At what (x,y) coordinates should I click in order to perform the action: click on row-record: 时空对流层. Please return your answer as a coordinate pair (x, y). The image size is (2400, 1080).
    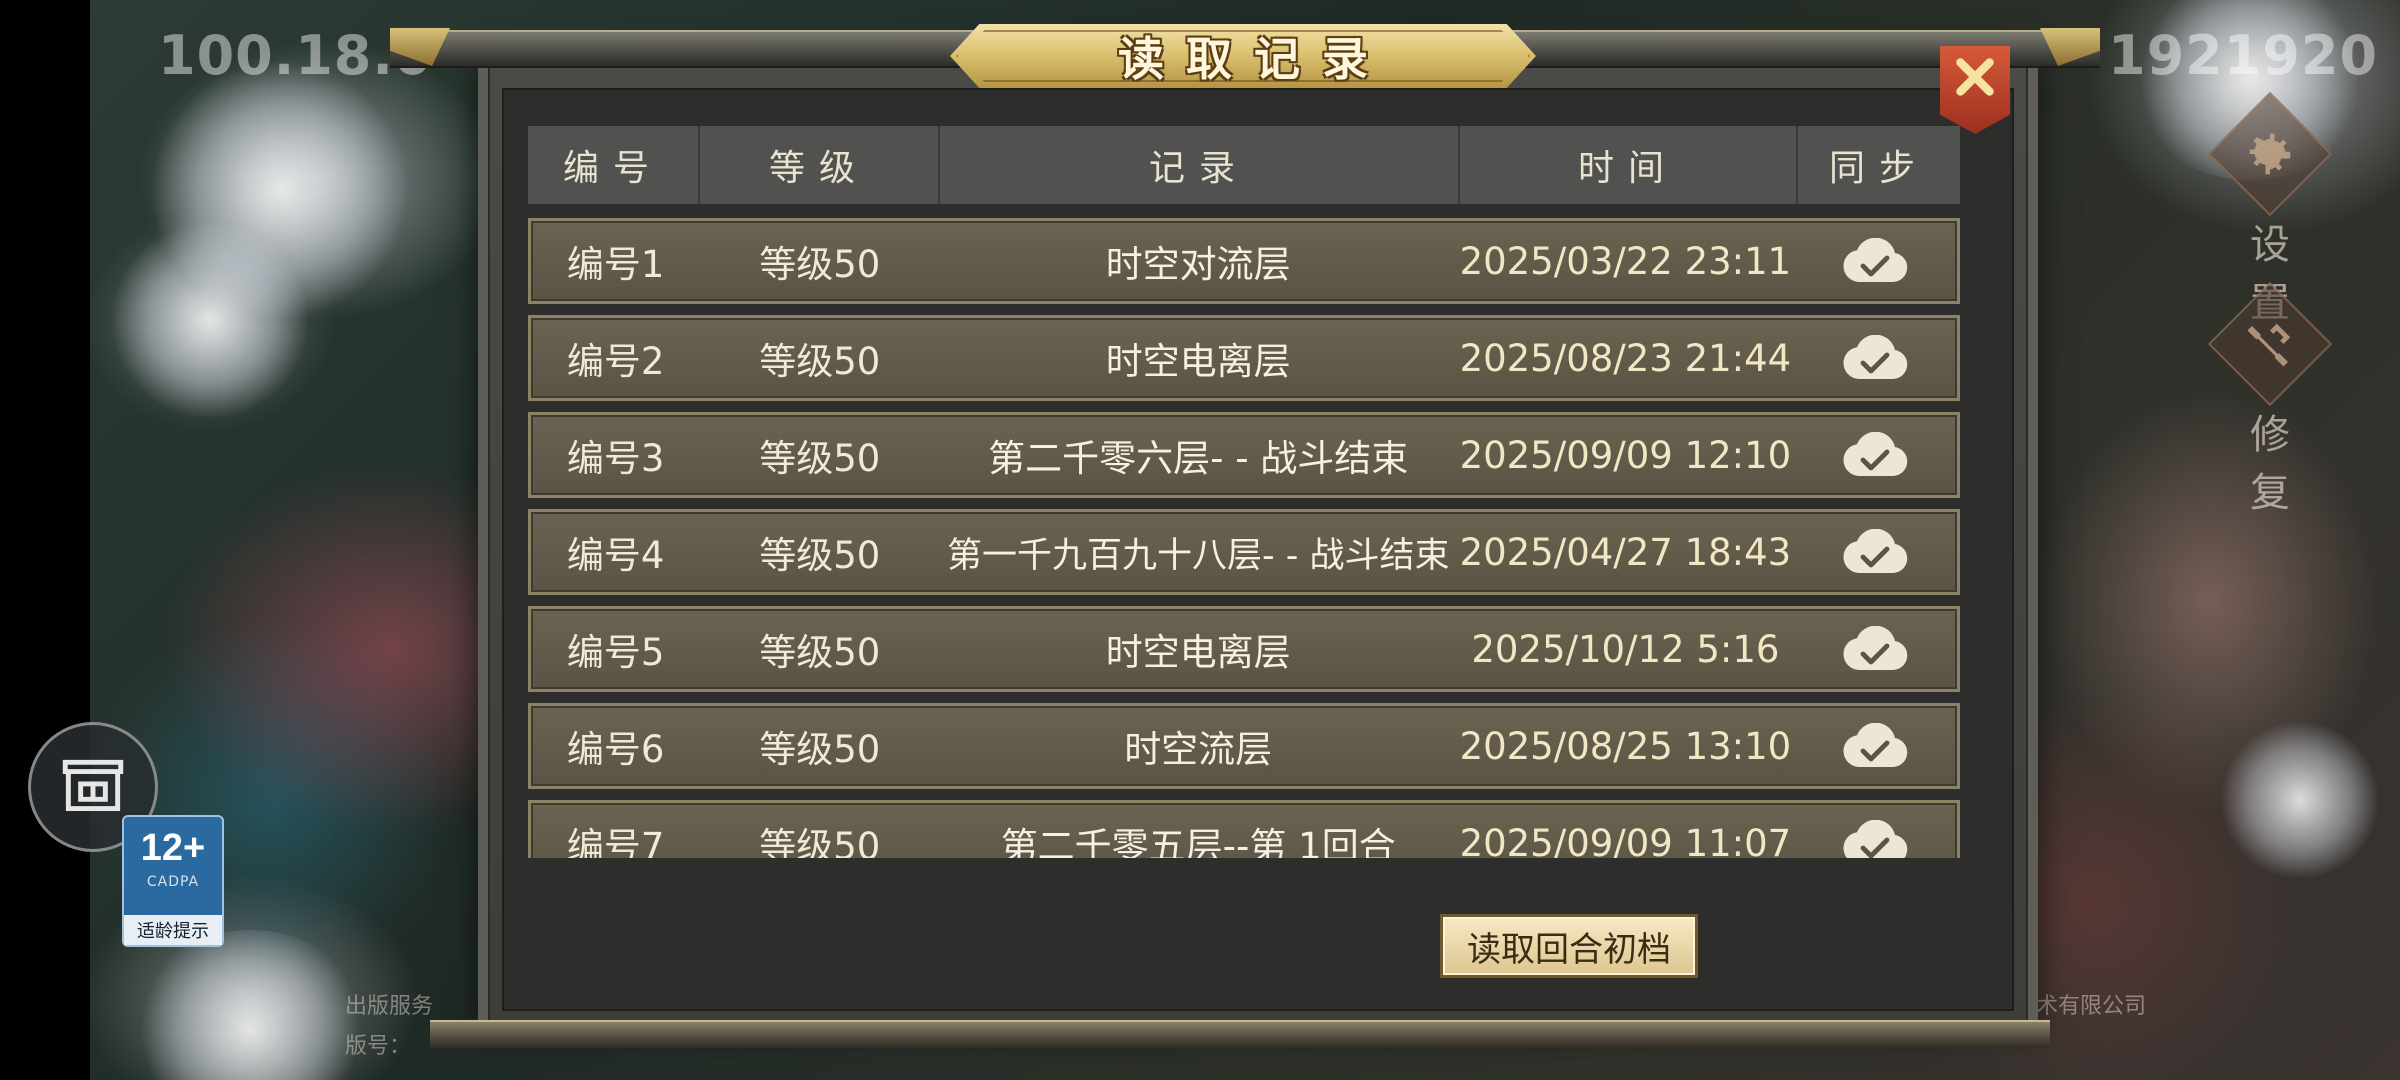
    Looking at the image, I should click on (1198, 264).